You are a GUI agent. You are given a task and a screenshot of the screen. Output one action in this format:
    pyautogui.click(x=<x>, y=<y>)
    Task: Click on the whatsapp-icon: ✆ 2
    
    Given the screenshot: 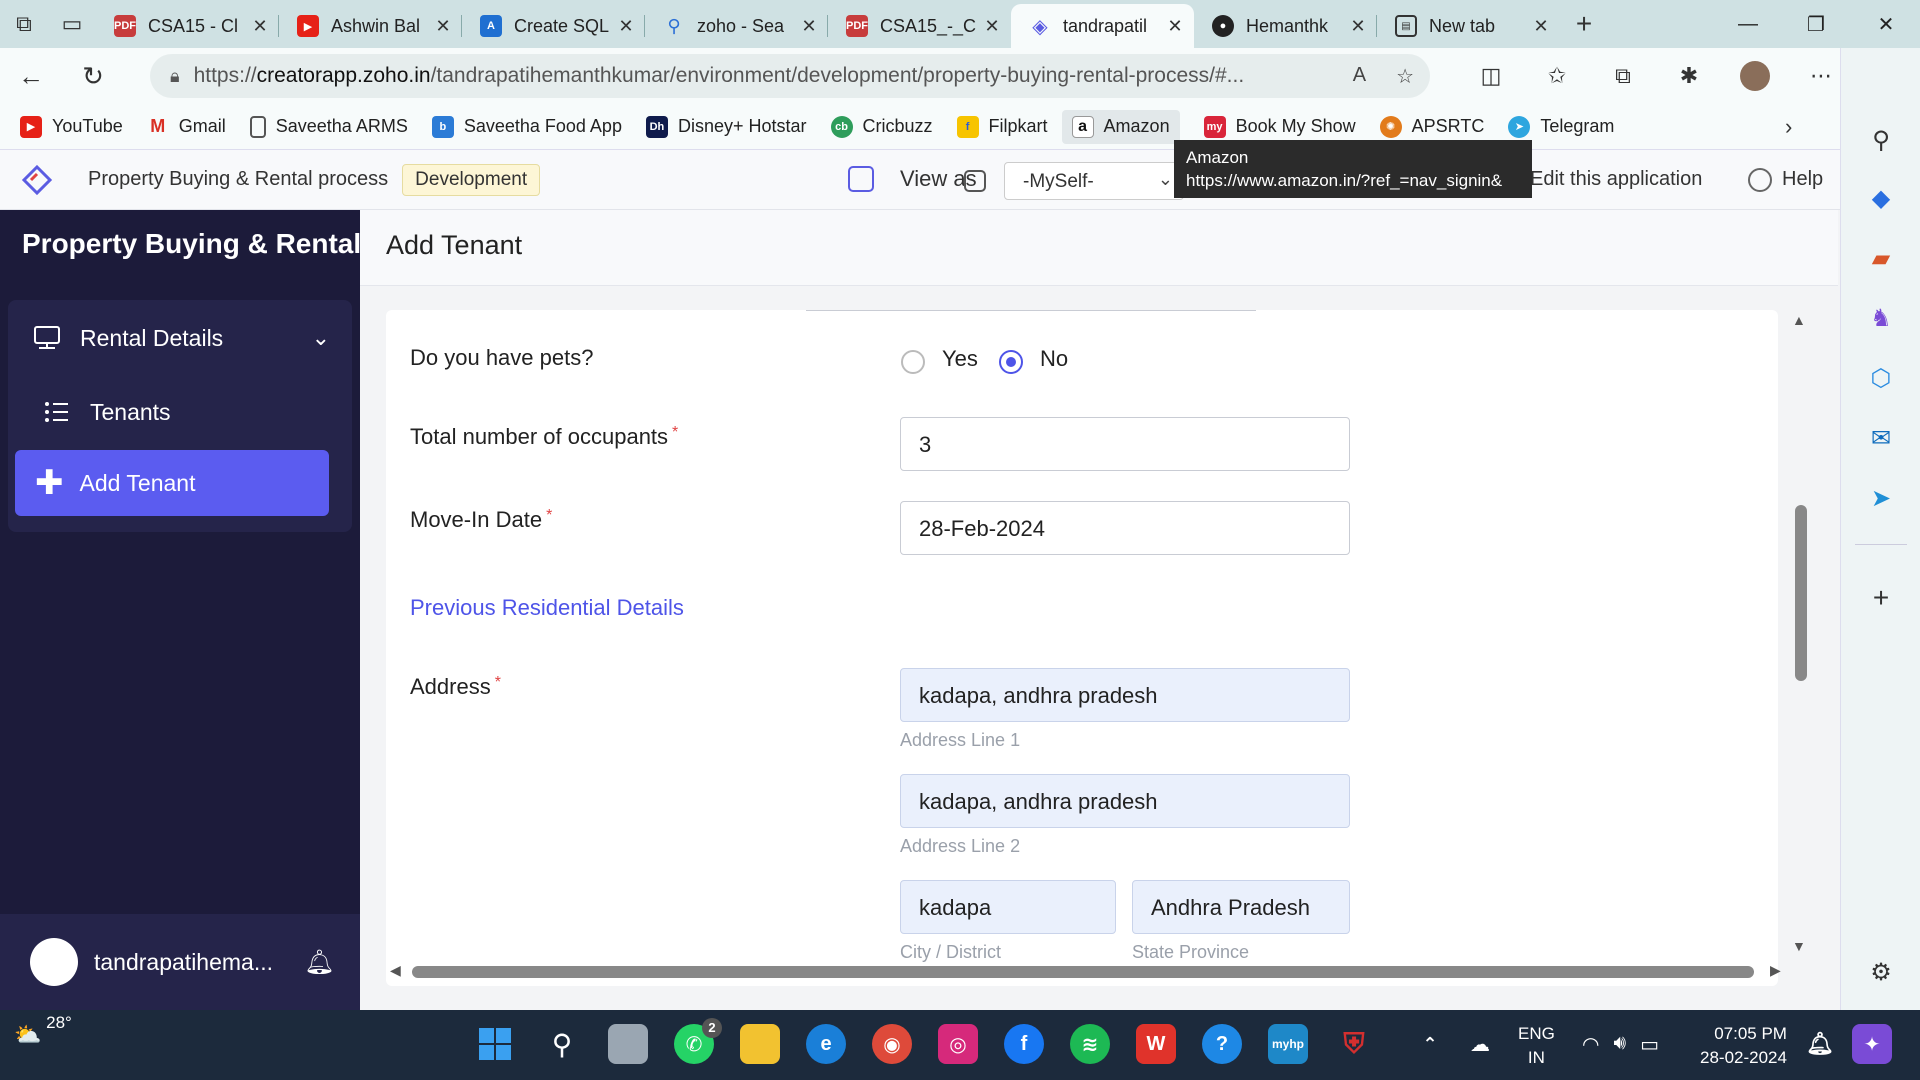 What is the action you would take?
    pyautogui.click(x=698, y=1041)
    